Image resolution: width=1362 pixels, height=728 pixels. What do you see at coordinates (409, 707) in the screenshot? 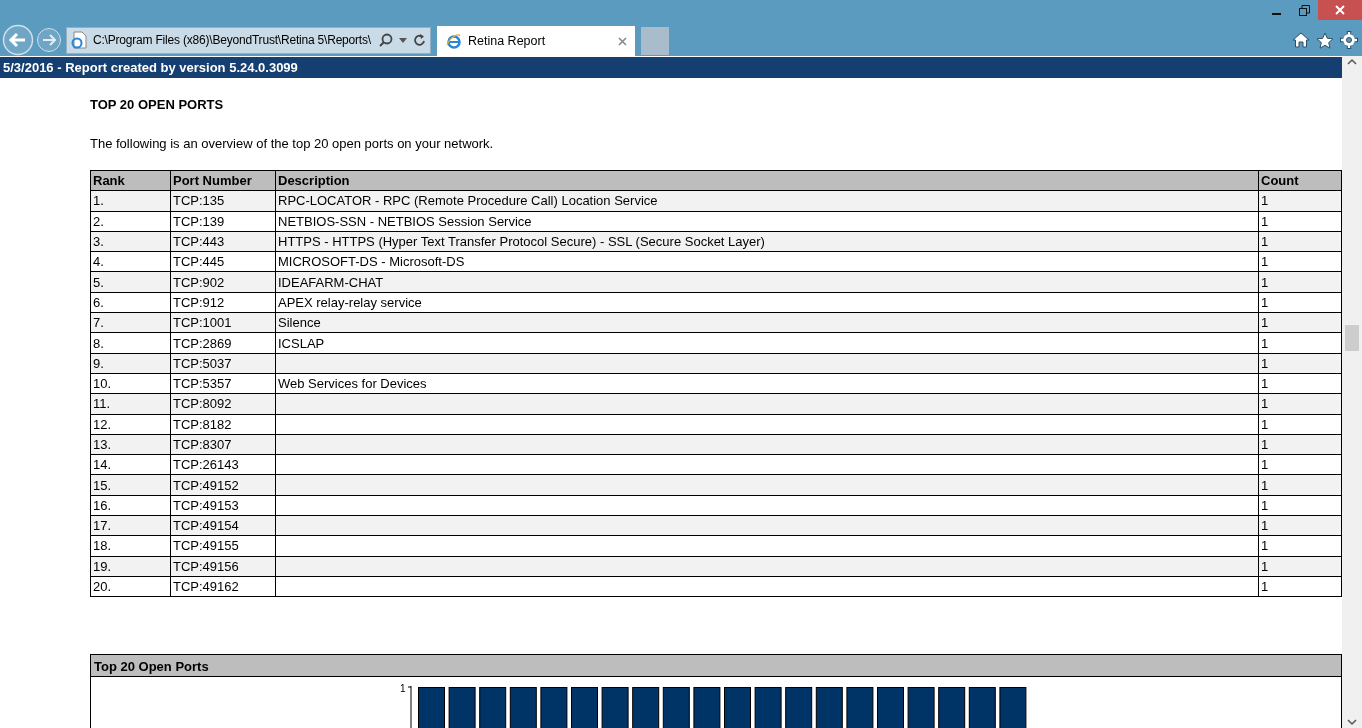
I see `axis-line` at bounding box center [409, 707].